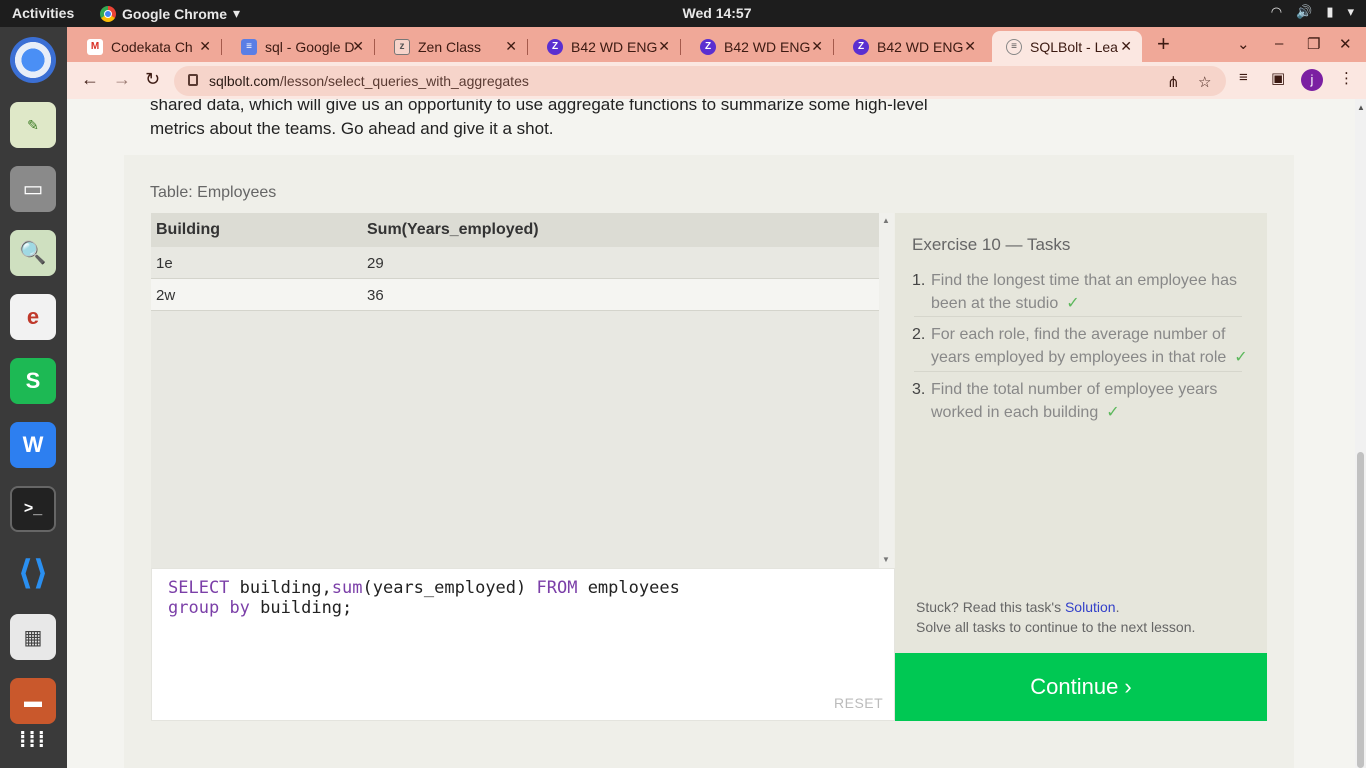  Describe the element at coordinates (95, 46) in the screenshot. I see `gmail-icon: M` at that location.